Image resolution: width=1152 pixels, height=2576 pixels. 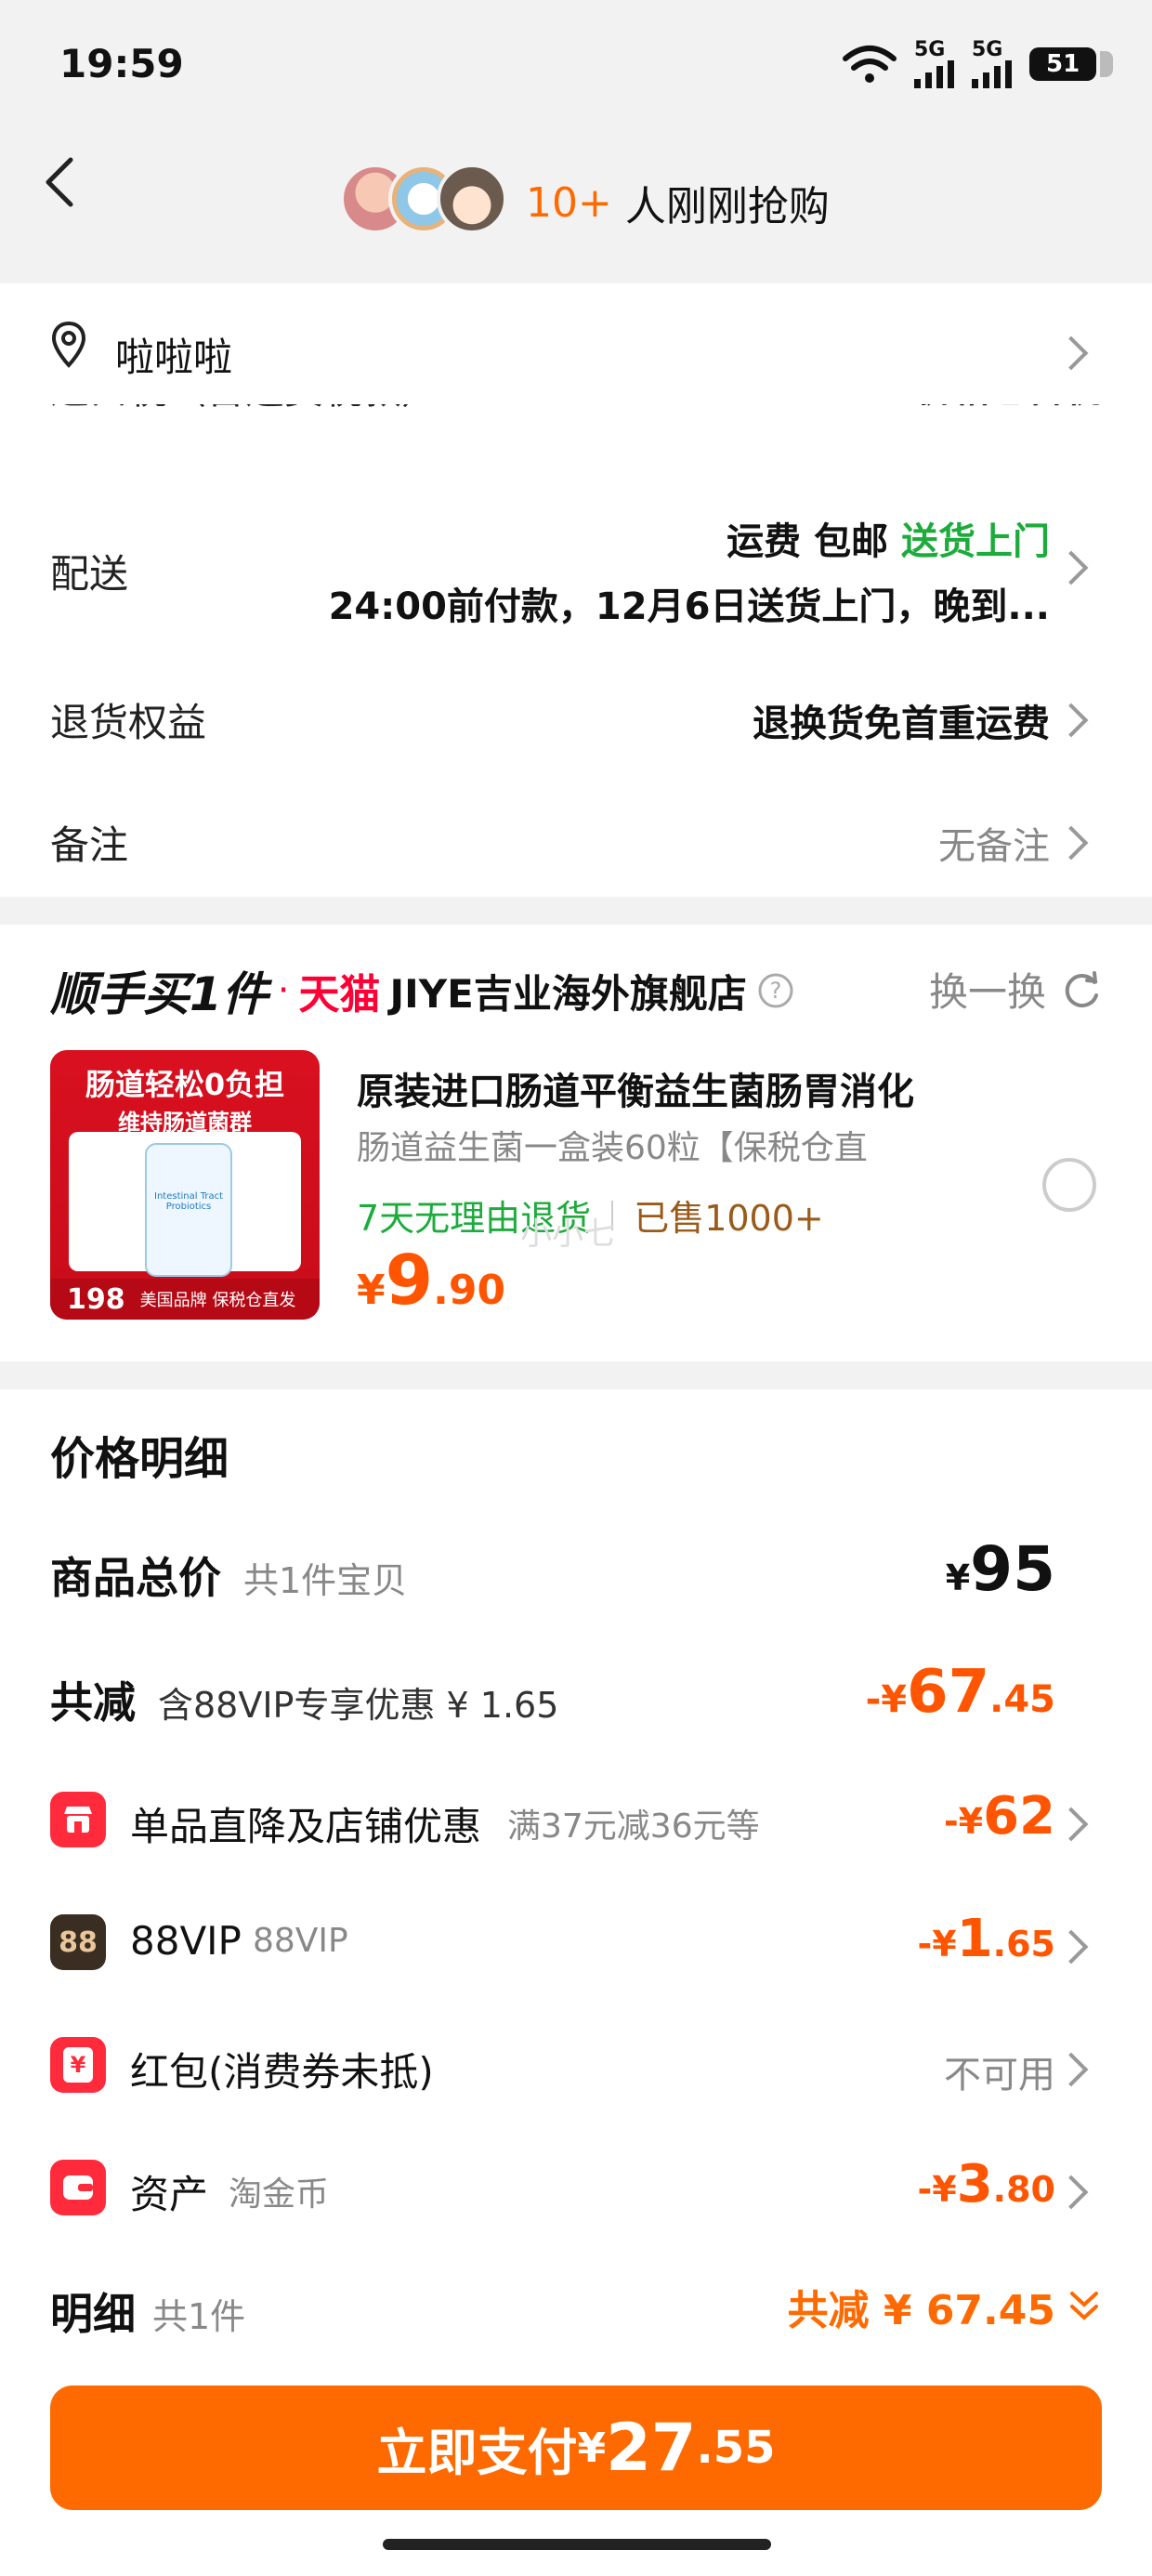 I want to click on help-circle-icon: ?, so click(x=775, y=990).